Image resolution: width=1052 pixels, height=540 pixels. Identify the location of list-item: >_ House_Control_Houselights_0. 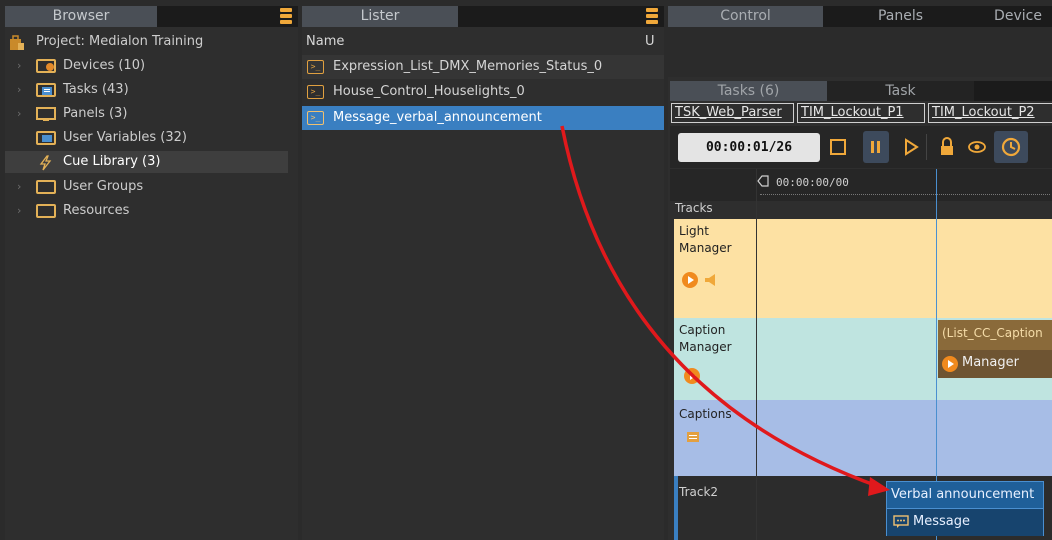
(483, 92).